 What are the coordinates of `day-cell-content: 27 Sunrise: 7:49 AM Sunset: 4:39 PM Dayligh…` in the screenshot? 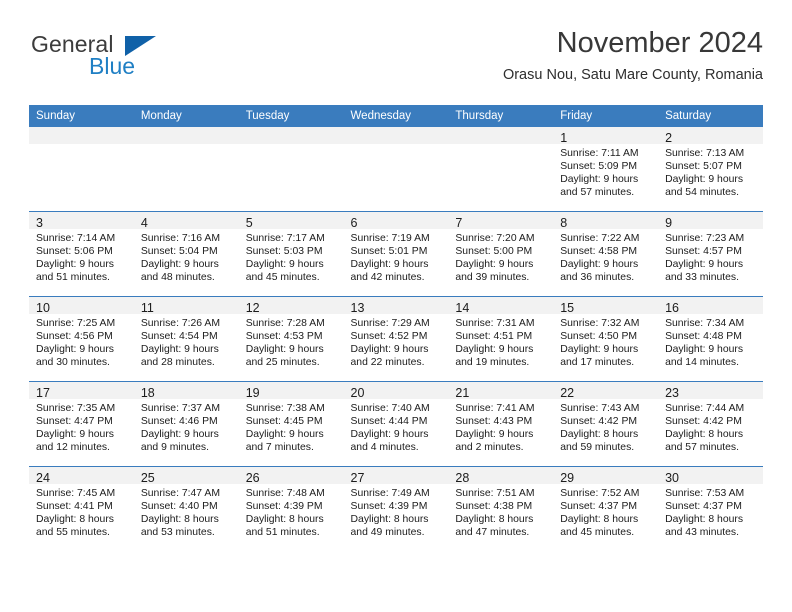 It's located at (396, 509).